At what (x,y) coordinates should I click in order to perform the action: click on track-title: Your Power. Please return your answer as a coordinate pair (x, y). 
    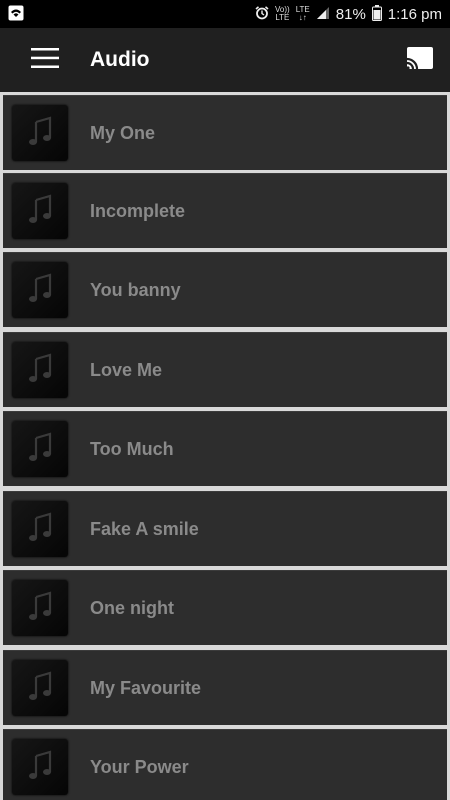
    Looking at the image, I should click on (139, 766).